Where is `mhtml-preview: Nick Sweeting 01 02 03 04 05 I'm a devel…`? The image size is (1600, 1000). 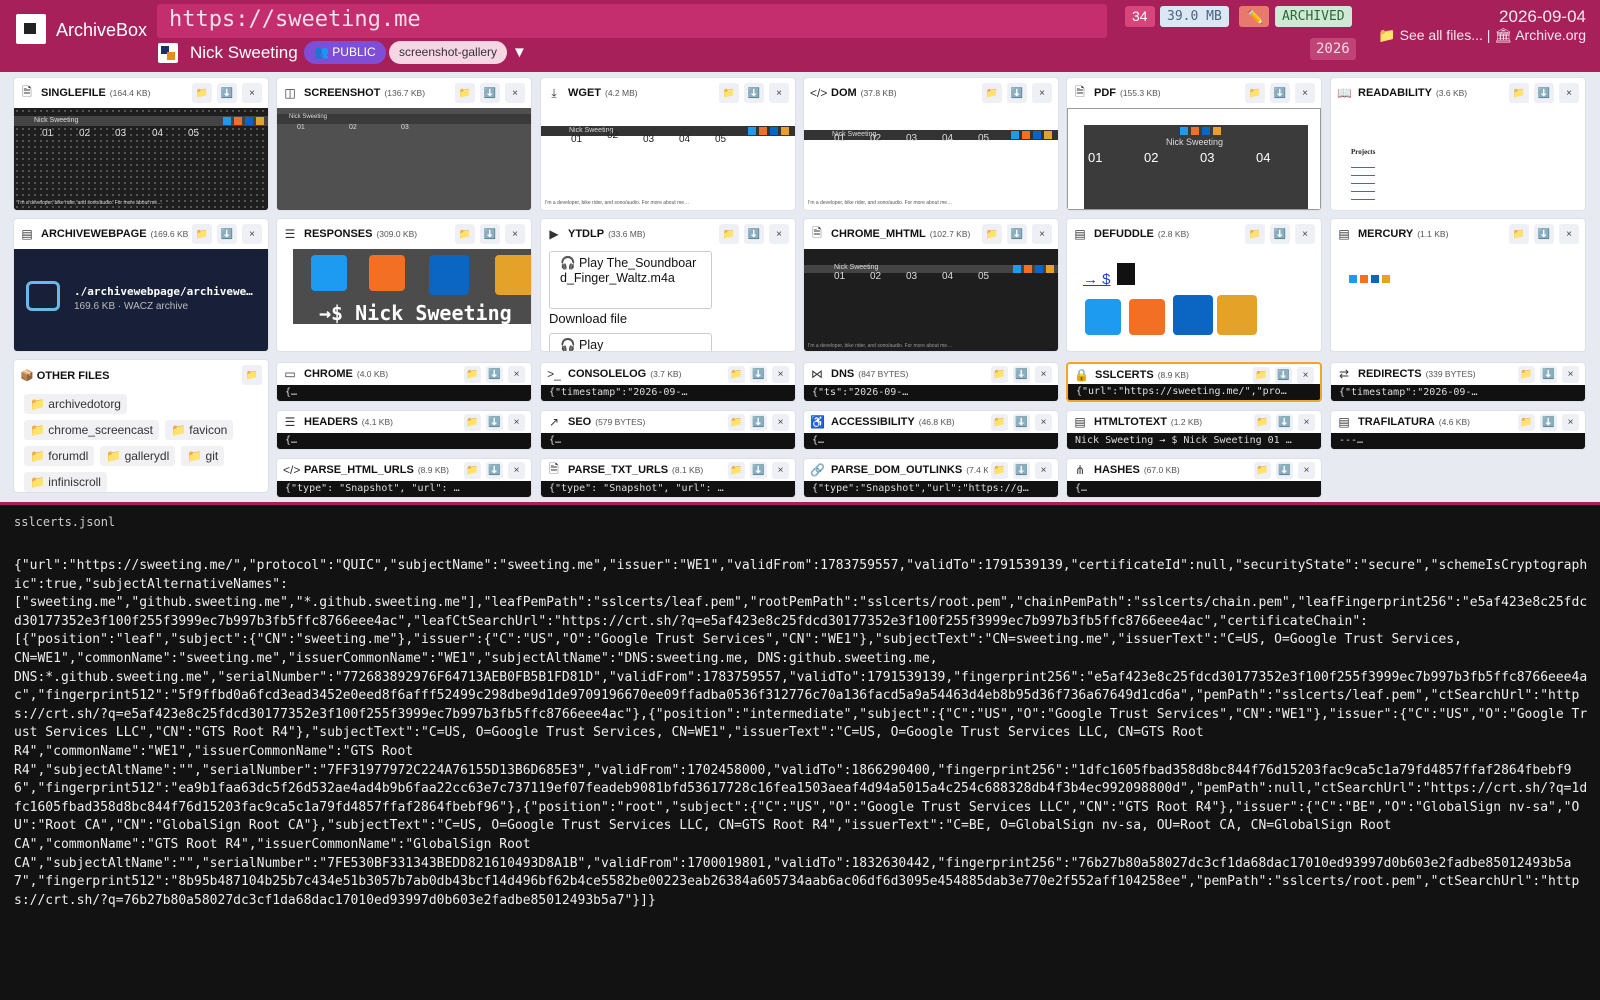
mhtml-preview: Nick Sweeting 01 02 03 04 05 I'm a devel… is located at coordinates (931, 300).